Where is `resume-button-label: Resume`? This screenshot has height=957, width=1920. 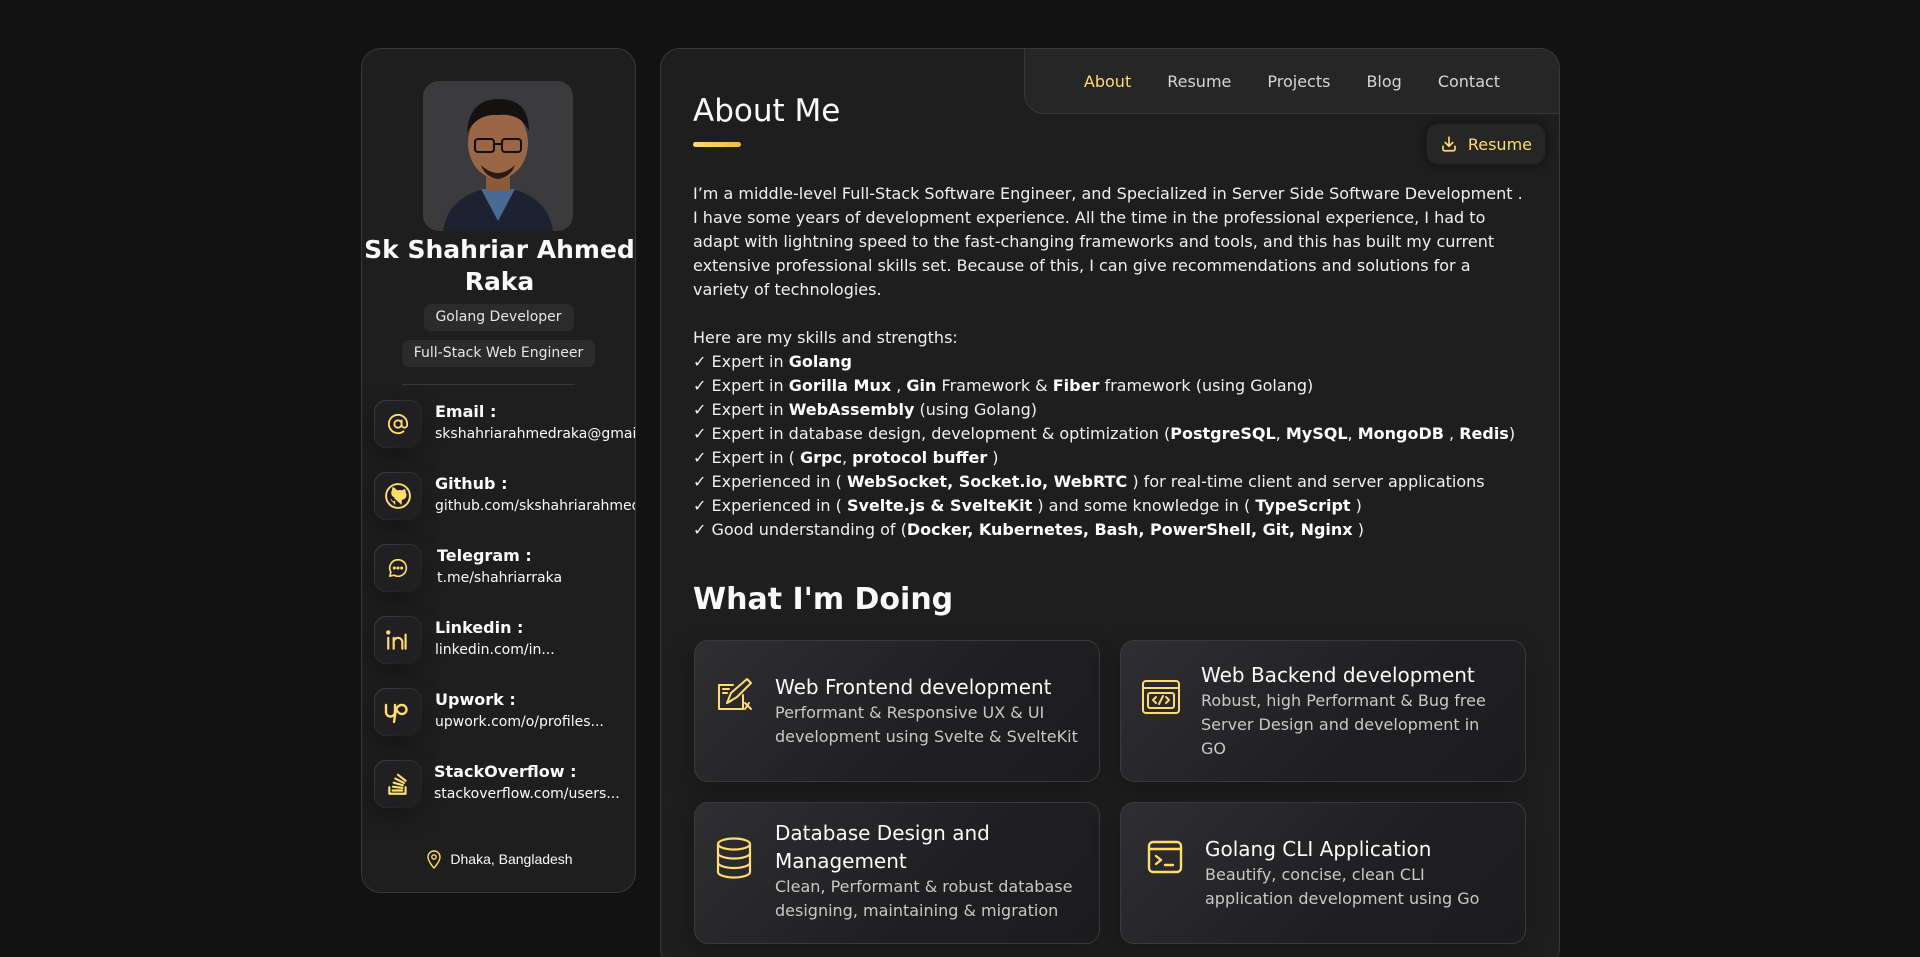 resume-button-label: Resume is located at coordinates (1499, 144).